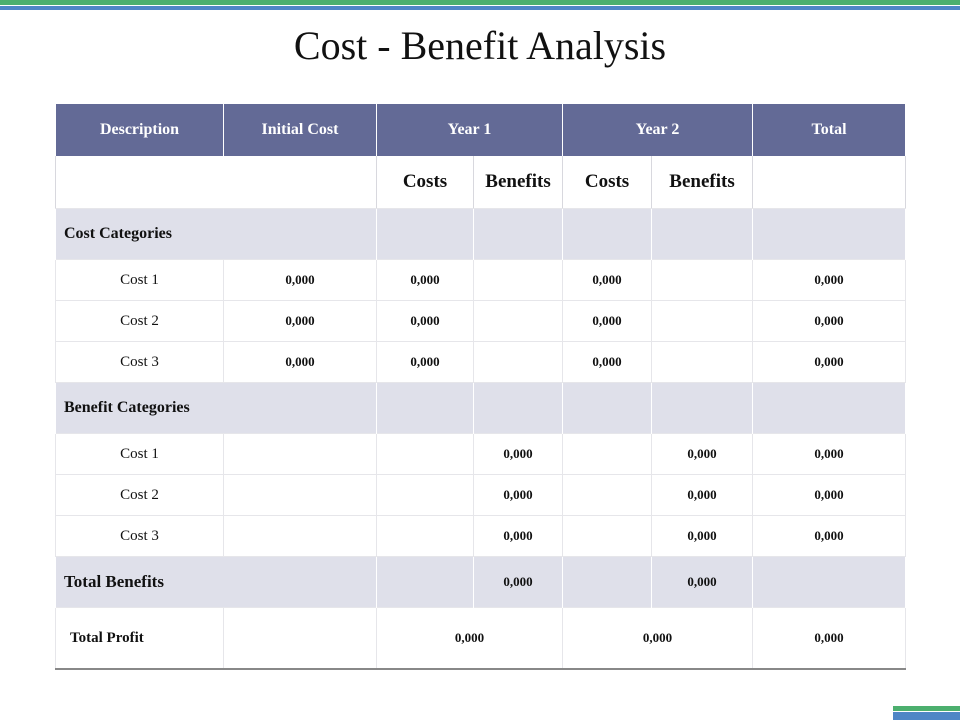 This screenshot has height=720, width=960. What do you see at coordinates (829, 182) in the screenshot?
I see `subheader-total-empty` at bounding box center [829, 182].